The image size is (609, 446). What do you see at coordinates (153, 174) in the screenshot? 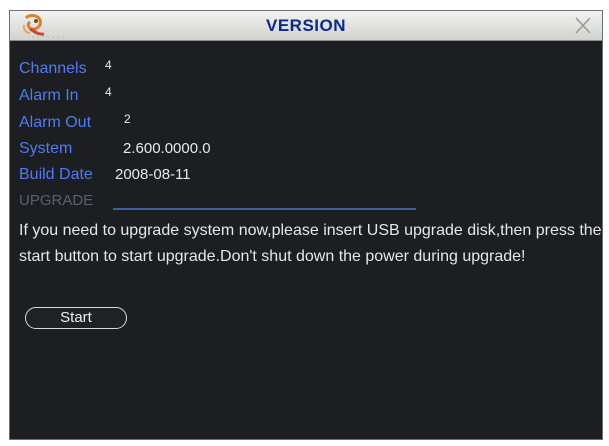
I see `build-date-value: 2008-08-11` at bounding box center [153, 174].